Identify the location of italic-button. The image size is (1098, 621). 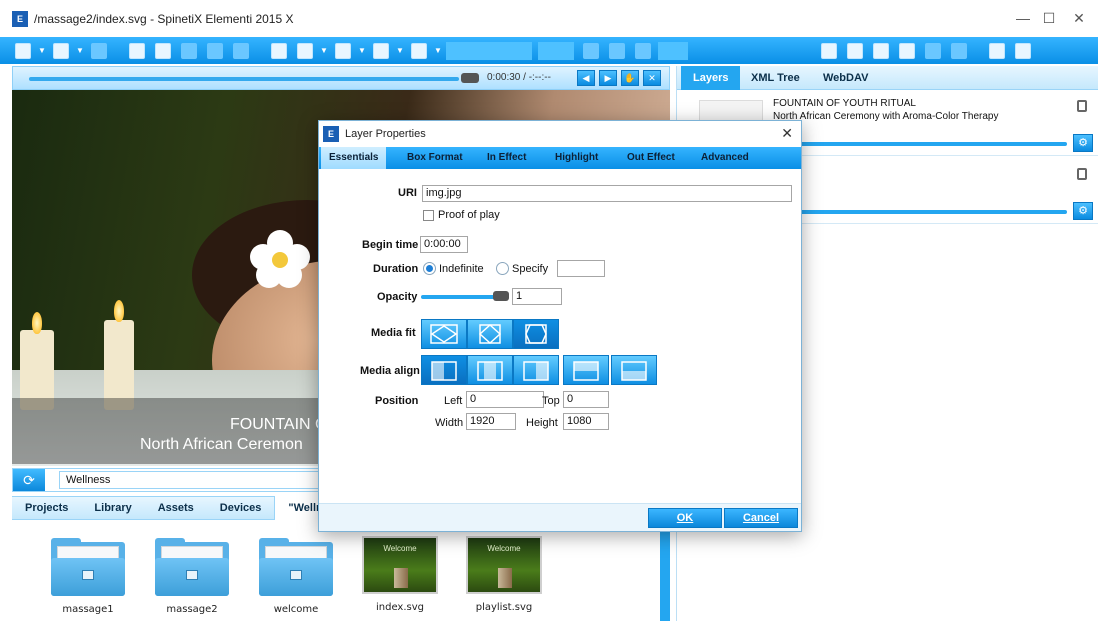
(617, 51).